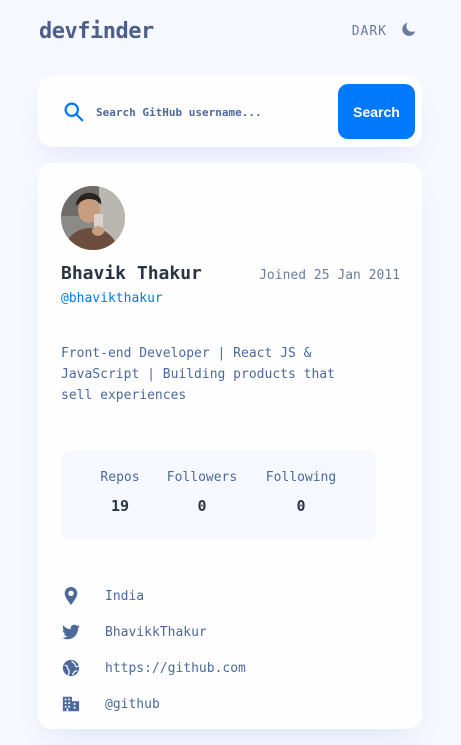 This screenshot has height=745, width=461. I want to click on stats-panel: Repos 19 Followers 0 Following 0, so click(218, 495).